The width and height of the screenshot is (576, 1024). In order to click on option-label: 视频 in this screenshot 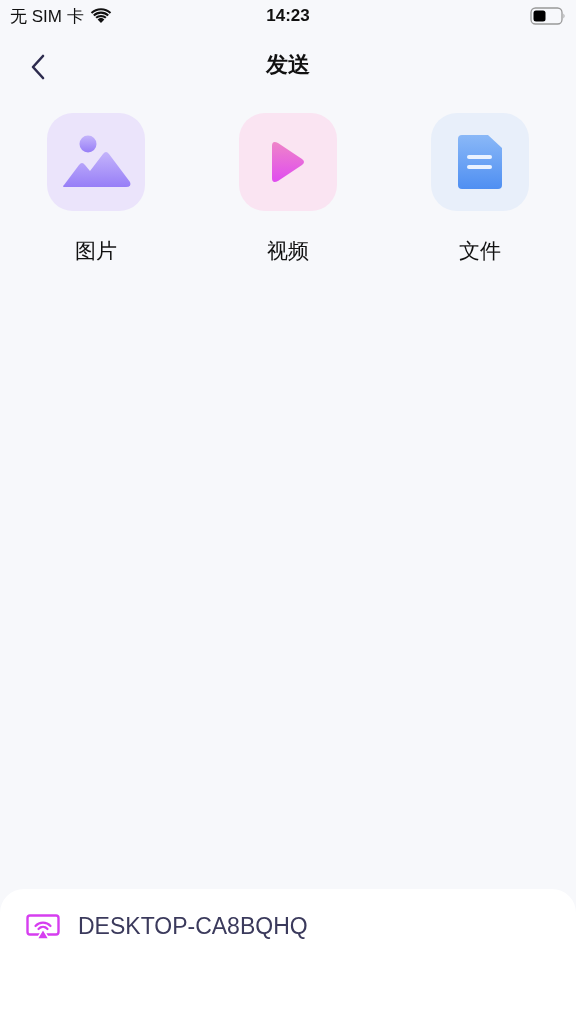, I will do `click(288, 251)`.